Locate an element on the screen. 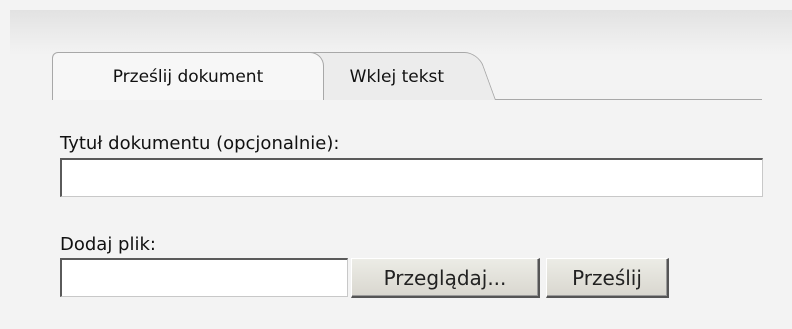 The height and width of the screenshot is (329, 792). document-title-label: Tytuł dokumentu (opcjonalnie): is located at coordinates (200, 143).